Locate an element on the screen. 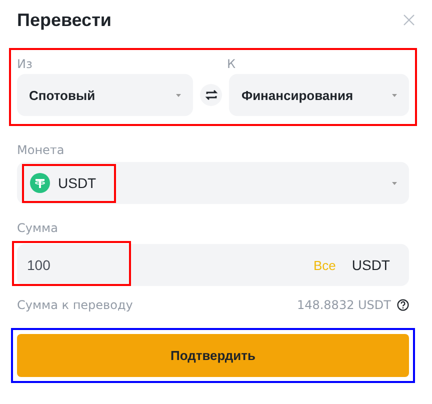  dialog-title: Перевести is located at coordinates (64, 20).